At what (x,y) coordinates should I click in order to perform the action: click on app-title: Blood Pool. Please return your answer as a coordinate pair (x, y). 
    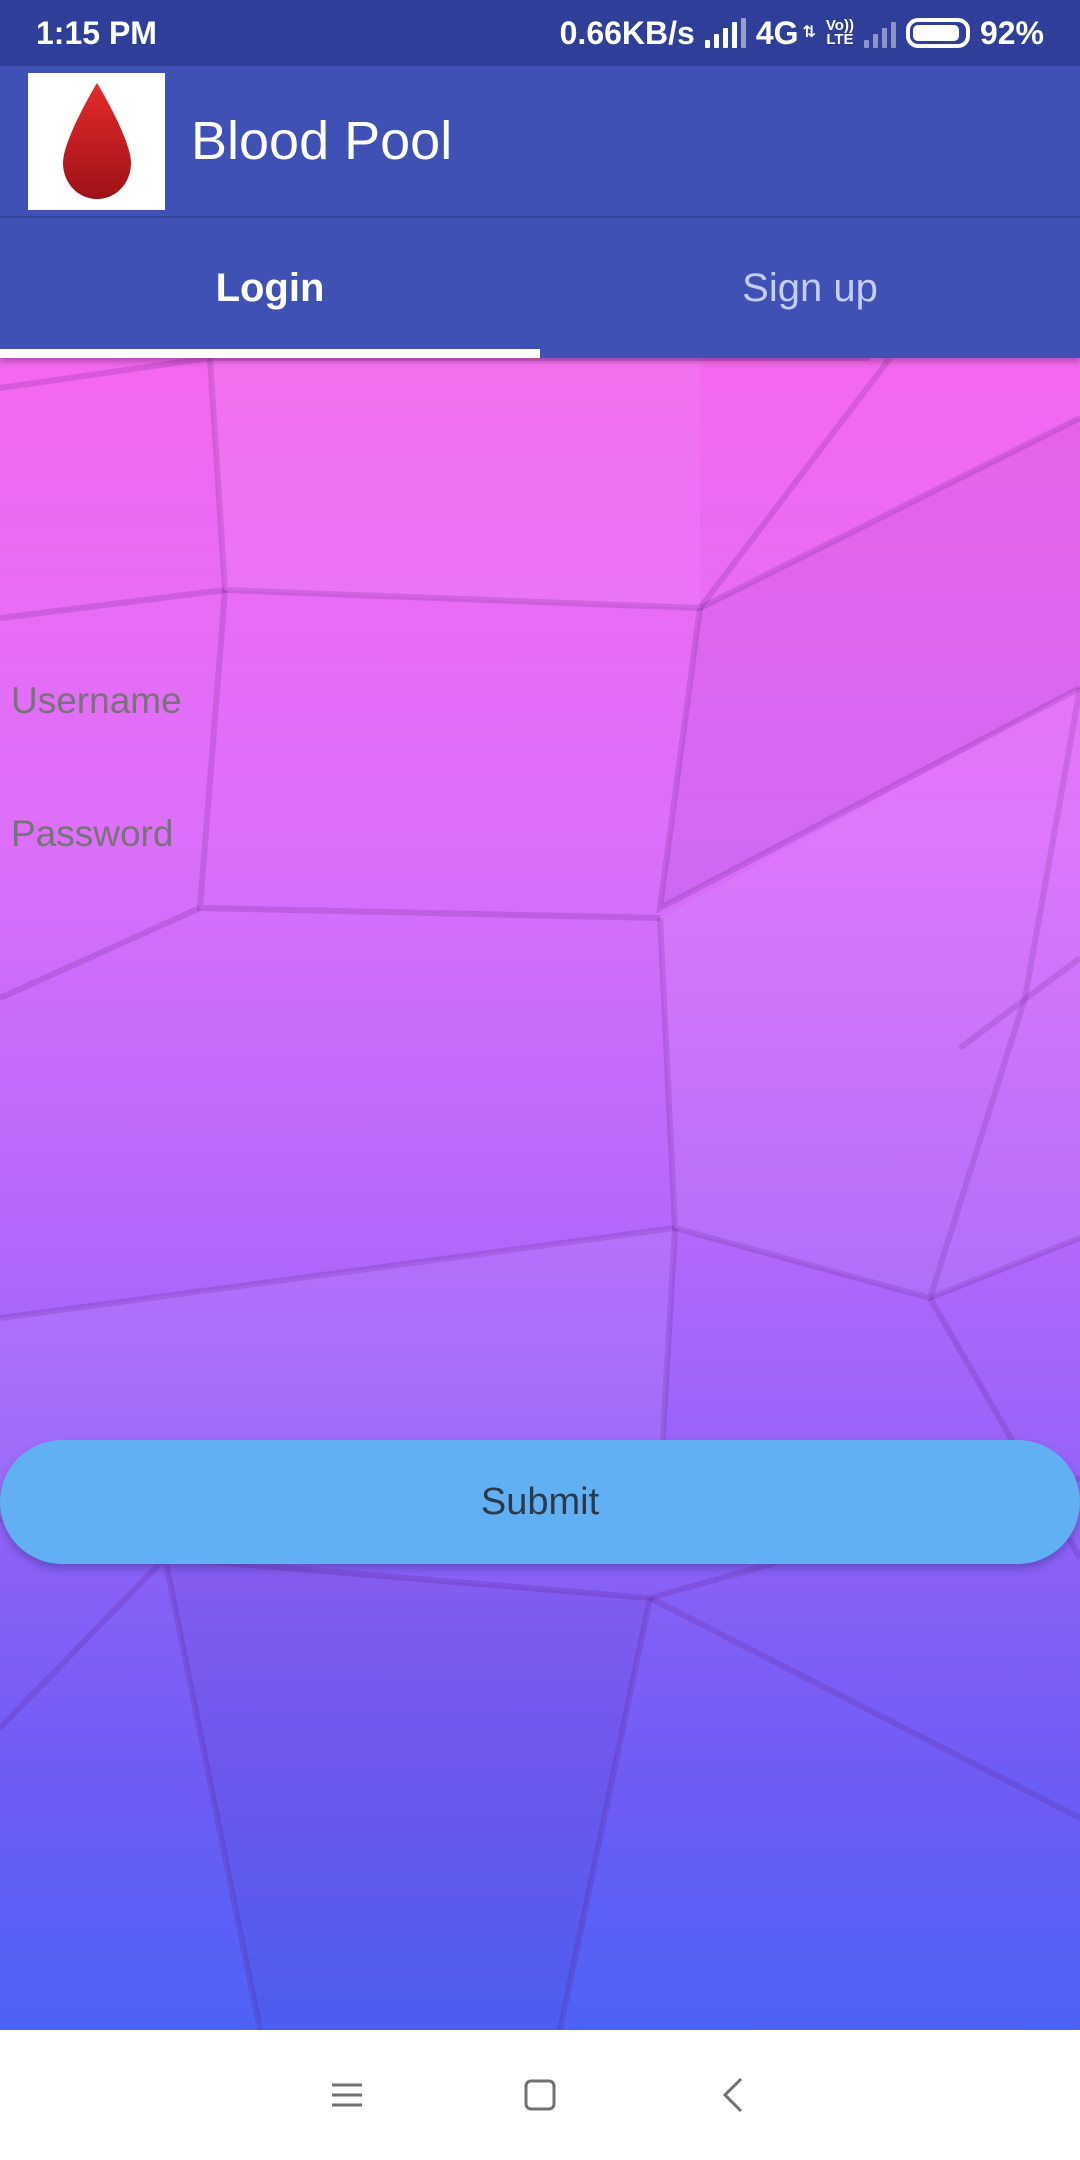
    Looking at the image, I should click on (322, 141).